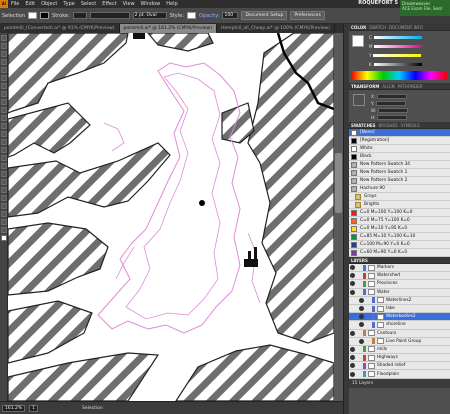  What do you see at coordinates (4, 166) in the screenshot?
I see `eyedropper-tool-icon` at bounding box center [4, 166].